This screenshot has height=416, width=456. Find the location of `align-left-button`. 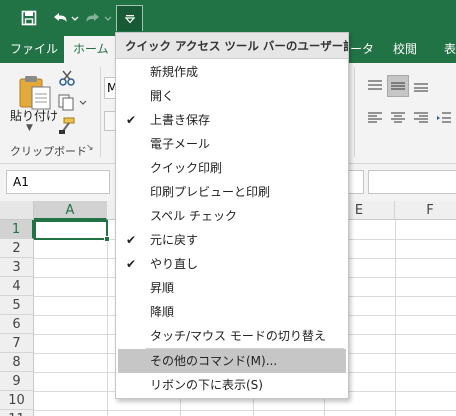

align-left-button is located at coordinates (375, 118).